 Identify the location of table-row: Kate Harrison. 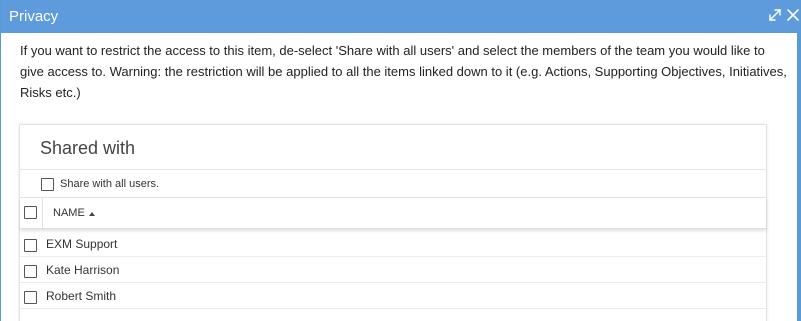
(393, 270).